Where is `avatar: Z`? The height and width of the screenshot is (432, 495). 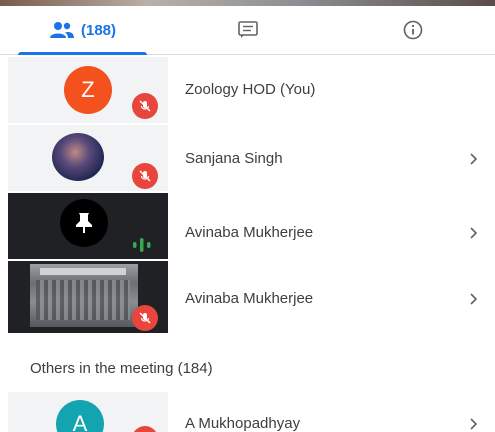
avatar: Z is located at coordinates (88, 90).